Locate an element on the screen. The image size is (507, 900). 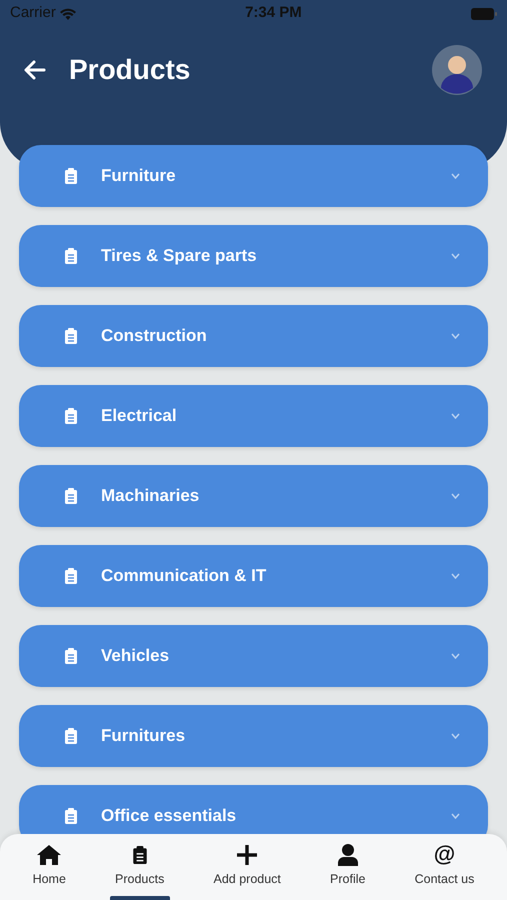
nav-tab: Profile is located at coordinates (348, 867).